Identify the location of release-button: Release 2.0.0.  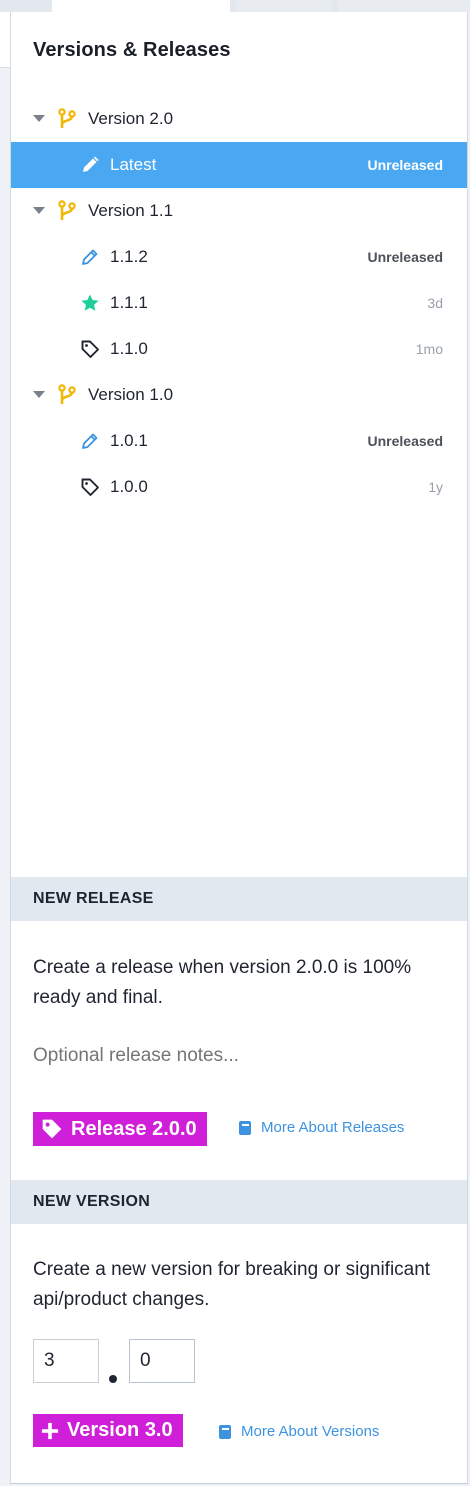
(120, 1129).